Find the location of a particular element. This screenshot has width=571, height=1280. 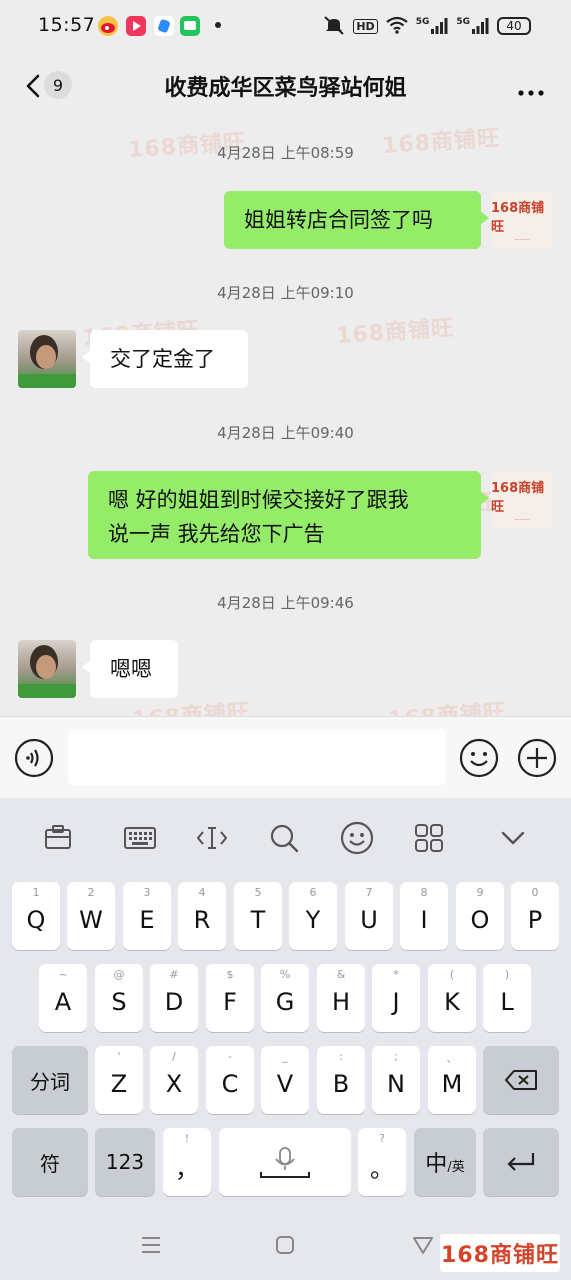

emoji-panel-icon is located at coordinates (357, 838).